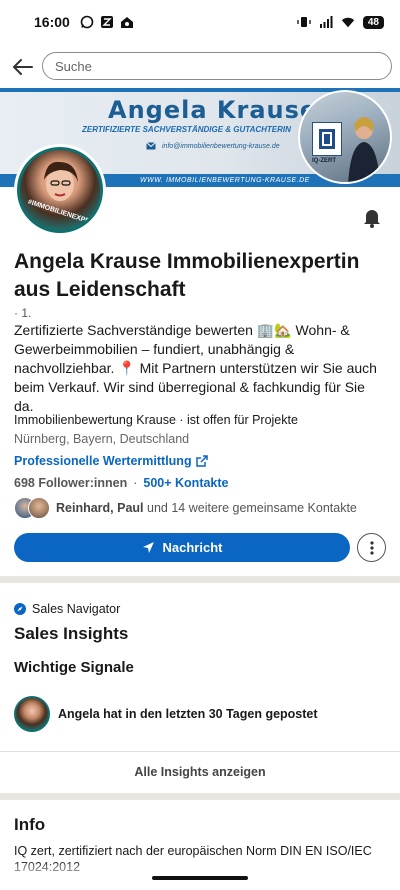 The image size is (400, 890). Describe the element at coordinates (76, 609) in the screenshot. I see `sales-navigator-text: Sales Navigator` at that location.